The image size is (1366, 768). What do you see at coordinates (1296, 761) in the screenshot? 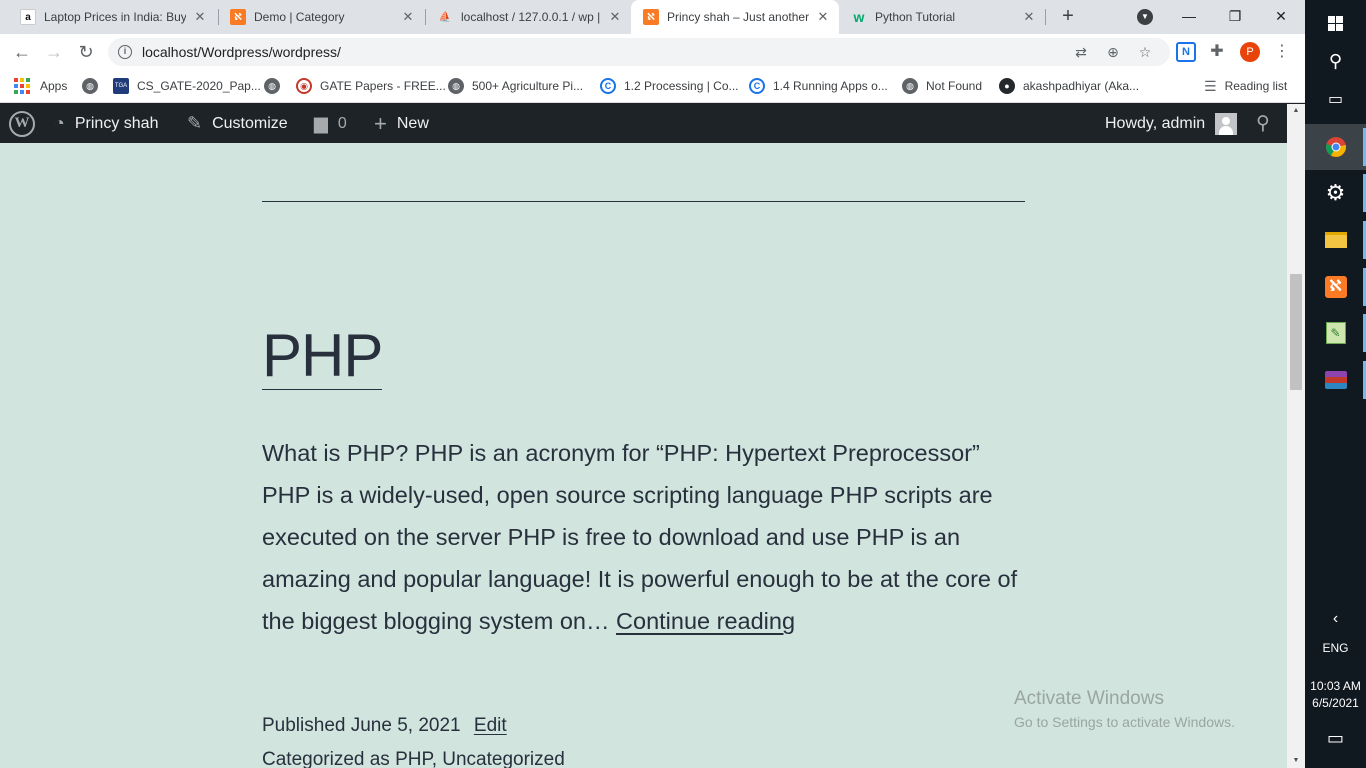
I see `scroll-down-arrow-icon: ▼` at bounding box center [1296, 761].